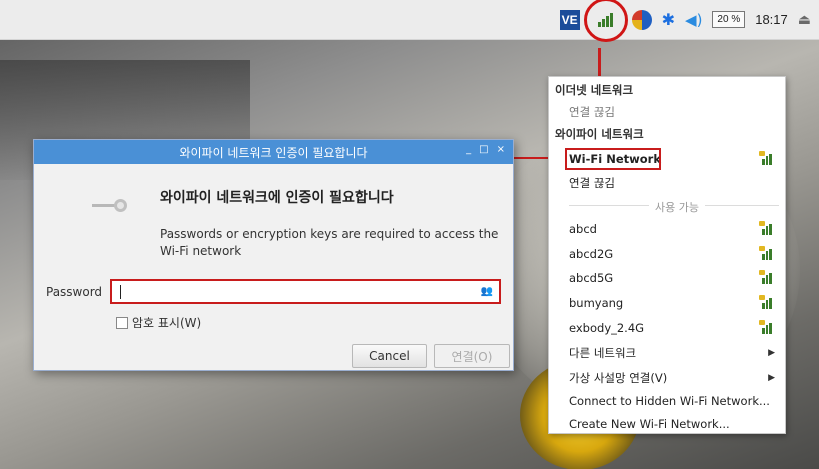 The width and height of the screenshot is (819, 469). I want to click on connect-button: 연결(O), so click(472, 356).